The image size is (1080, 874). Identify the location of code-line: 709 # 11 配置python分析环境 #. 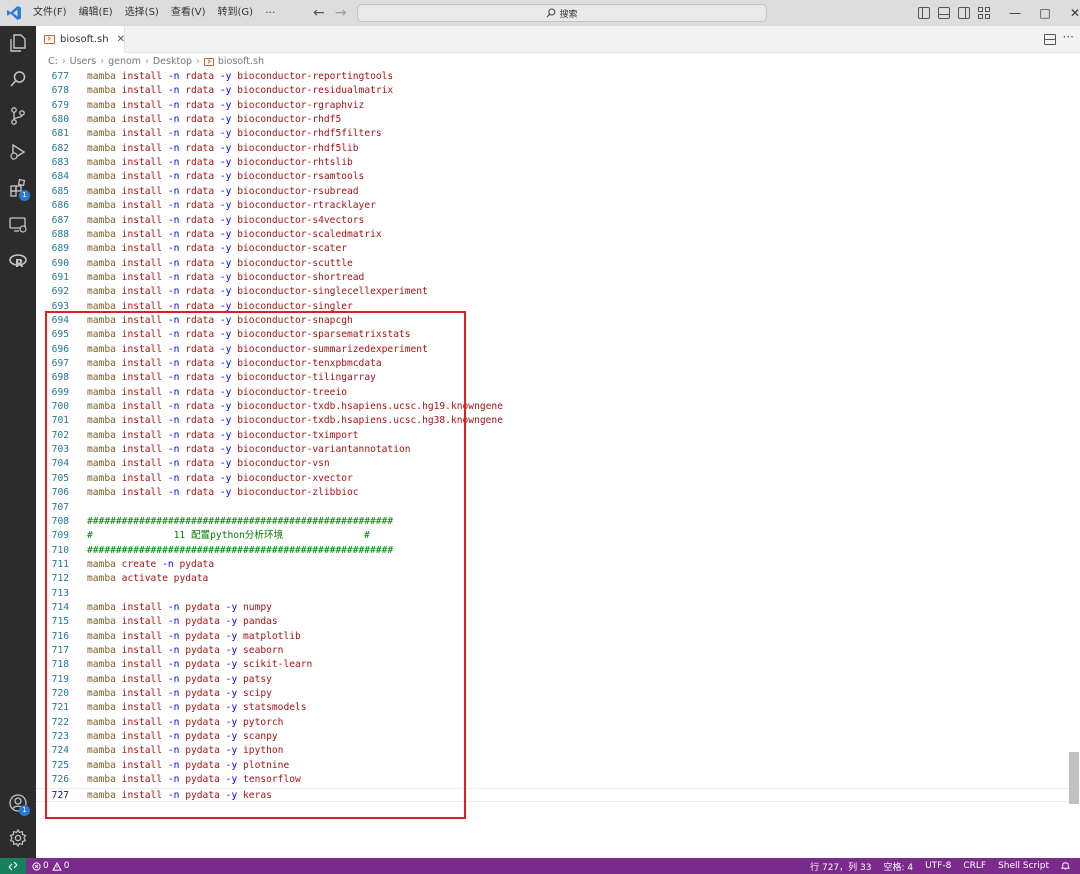
(558, 536).